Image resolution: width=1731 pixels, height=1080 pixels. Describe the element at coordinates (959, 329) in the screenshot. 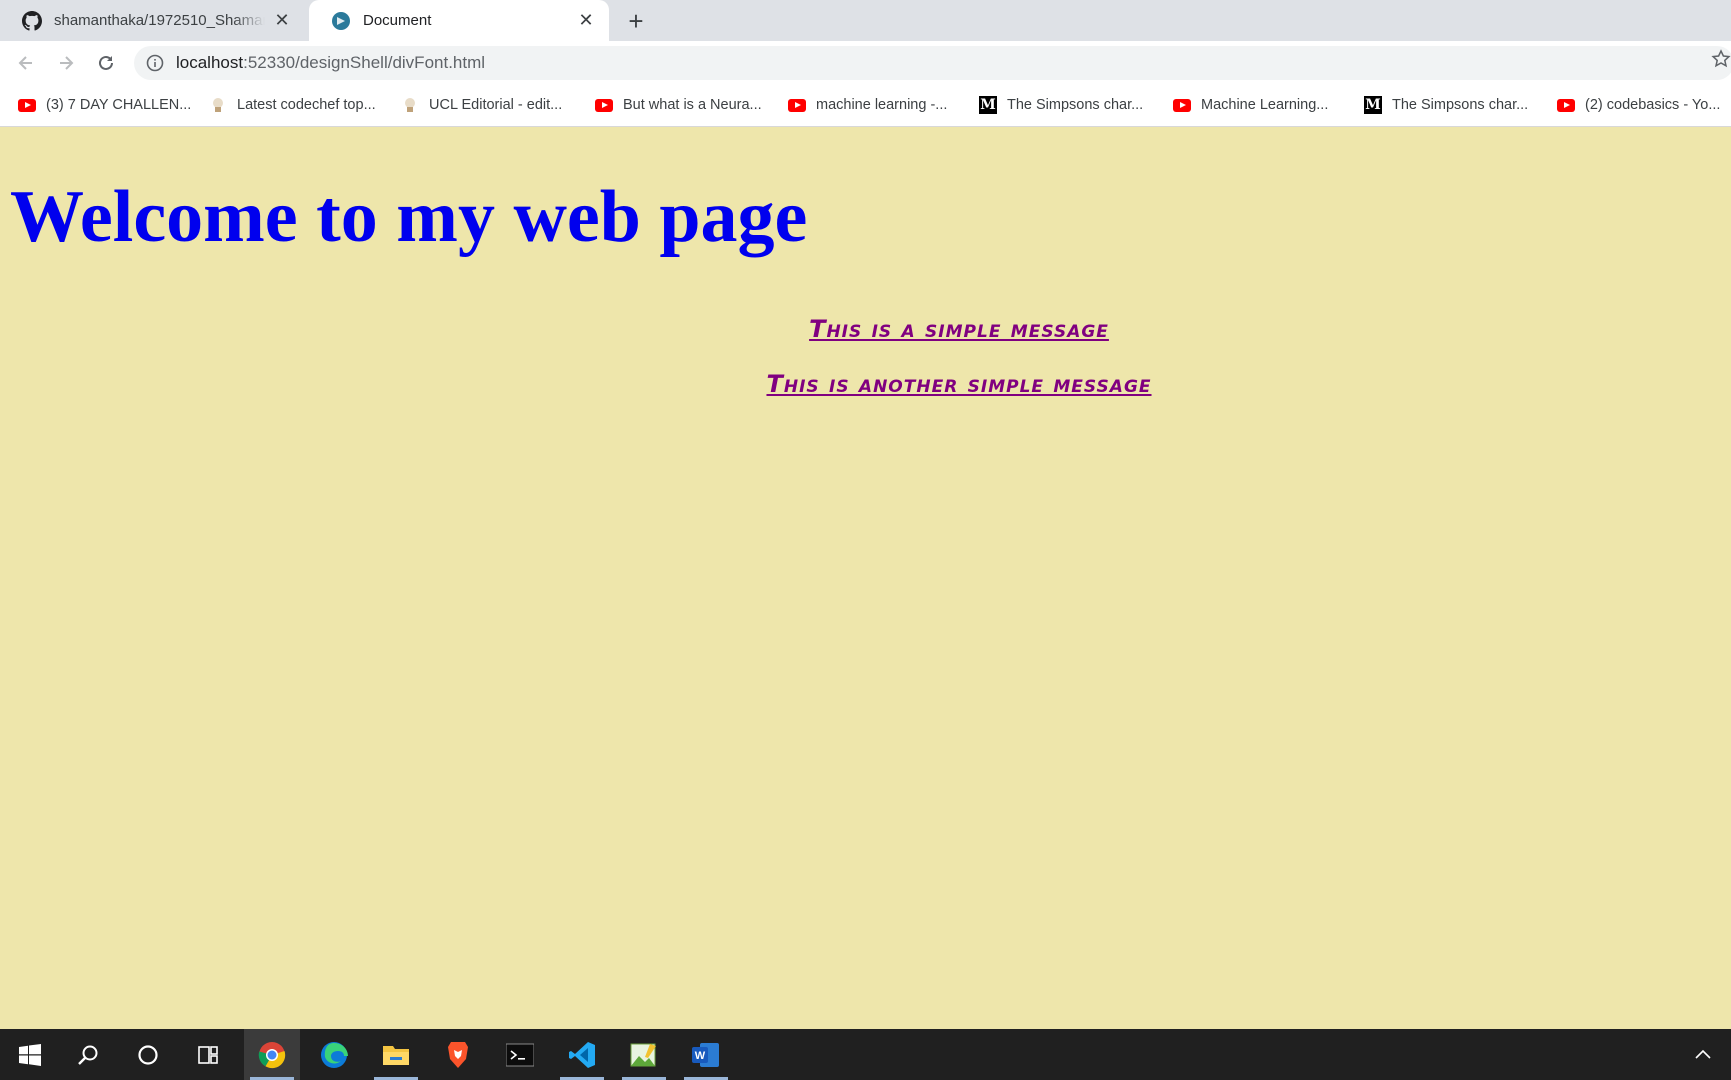

I see `simple-message: This is a simple message` at that location.